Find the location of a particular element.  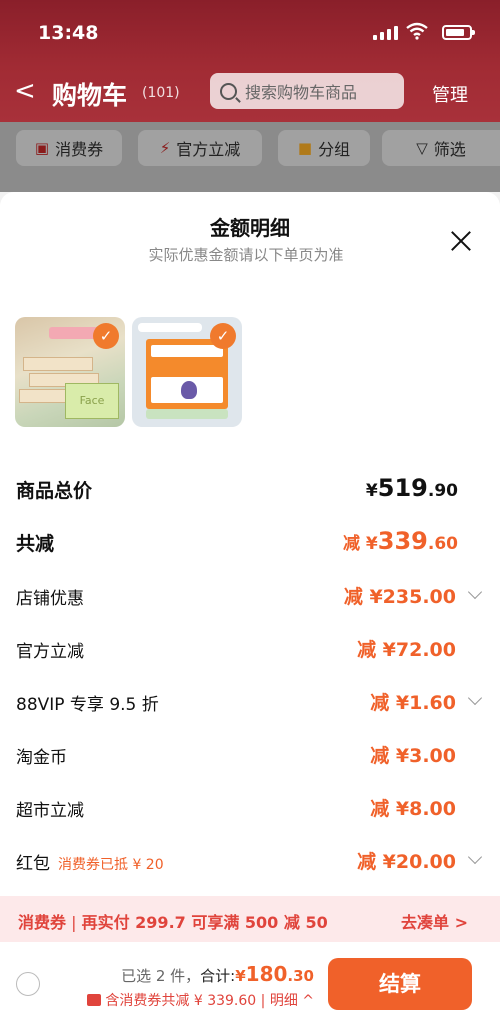

chip-label: 官方立减 is located at coordinates (208, 149).